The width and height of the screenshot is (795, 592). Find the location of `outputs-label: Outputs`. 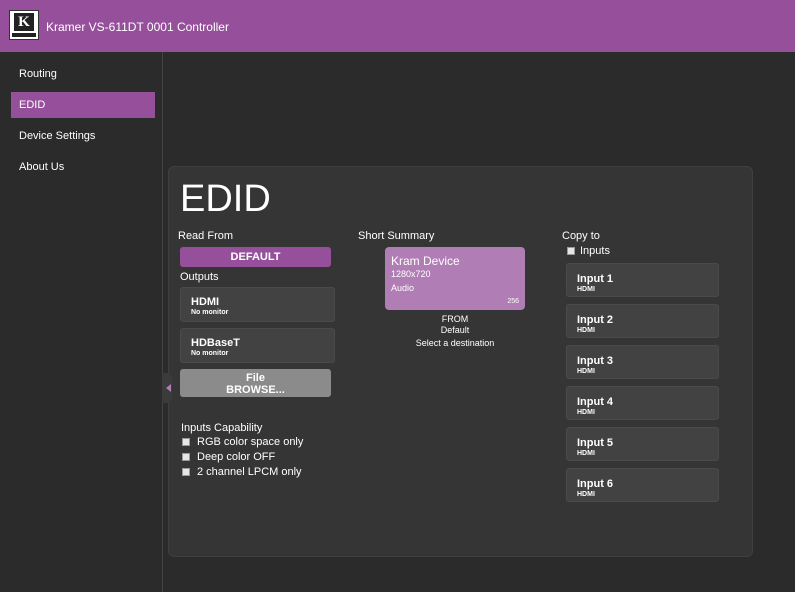

outputs-label: Outputs is located at coordinates (199, 277).